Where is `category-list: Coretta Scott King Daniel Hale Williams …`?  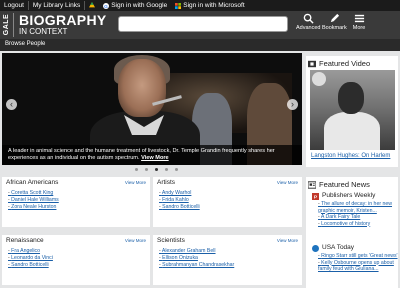 category-list: Coretta Scott King Daniel Hale Williams … is located at coordinates (33, 200).